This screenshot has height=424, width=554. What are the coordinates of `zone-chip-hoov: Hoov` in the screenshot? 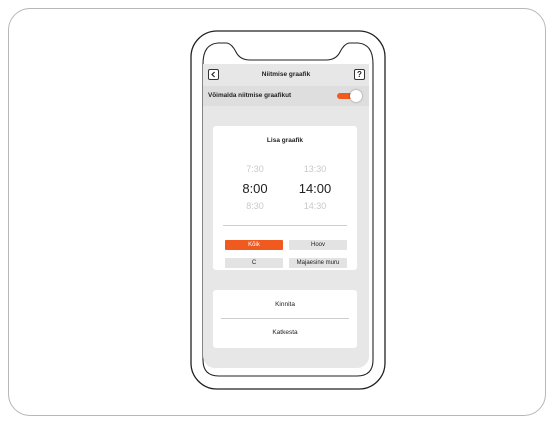 It's located at (318, 245).